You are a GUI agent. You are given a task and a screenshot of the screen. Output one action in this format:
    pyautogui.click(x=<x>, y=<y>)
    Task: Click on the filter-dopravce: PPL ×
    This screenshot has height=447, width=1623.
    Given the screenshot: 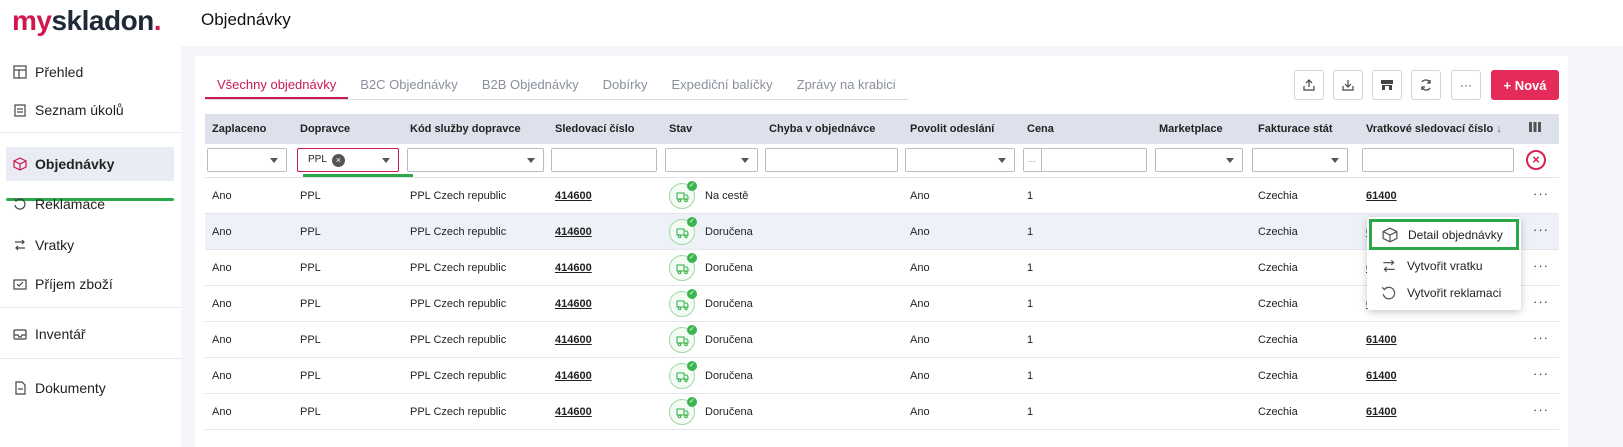 What is the action you would take?
    pyautogui.click(x=348, y=160)
    